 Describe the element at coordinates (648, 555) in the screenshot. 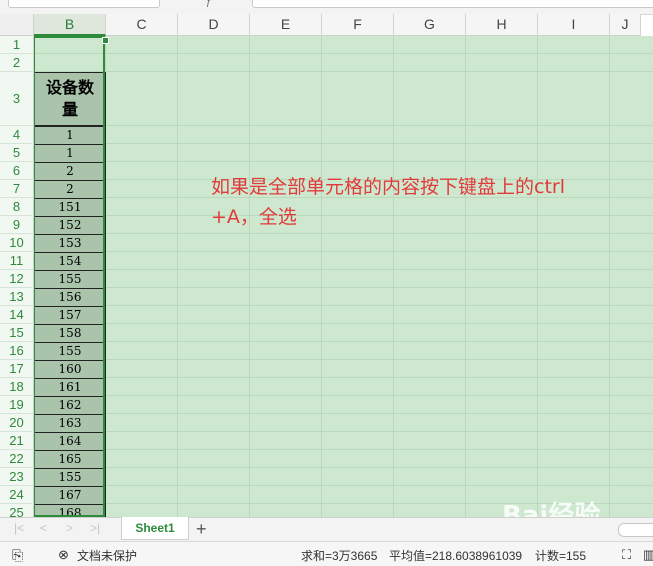

I see `view-mode-icon: ▥` at that location.